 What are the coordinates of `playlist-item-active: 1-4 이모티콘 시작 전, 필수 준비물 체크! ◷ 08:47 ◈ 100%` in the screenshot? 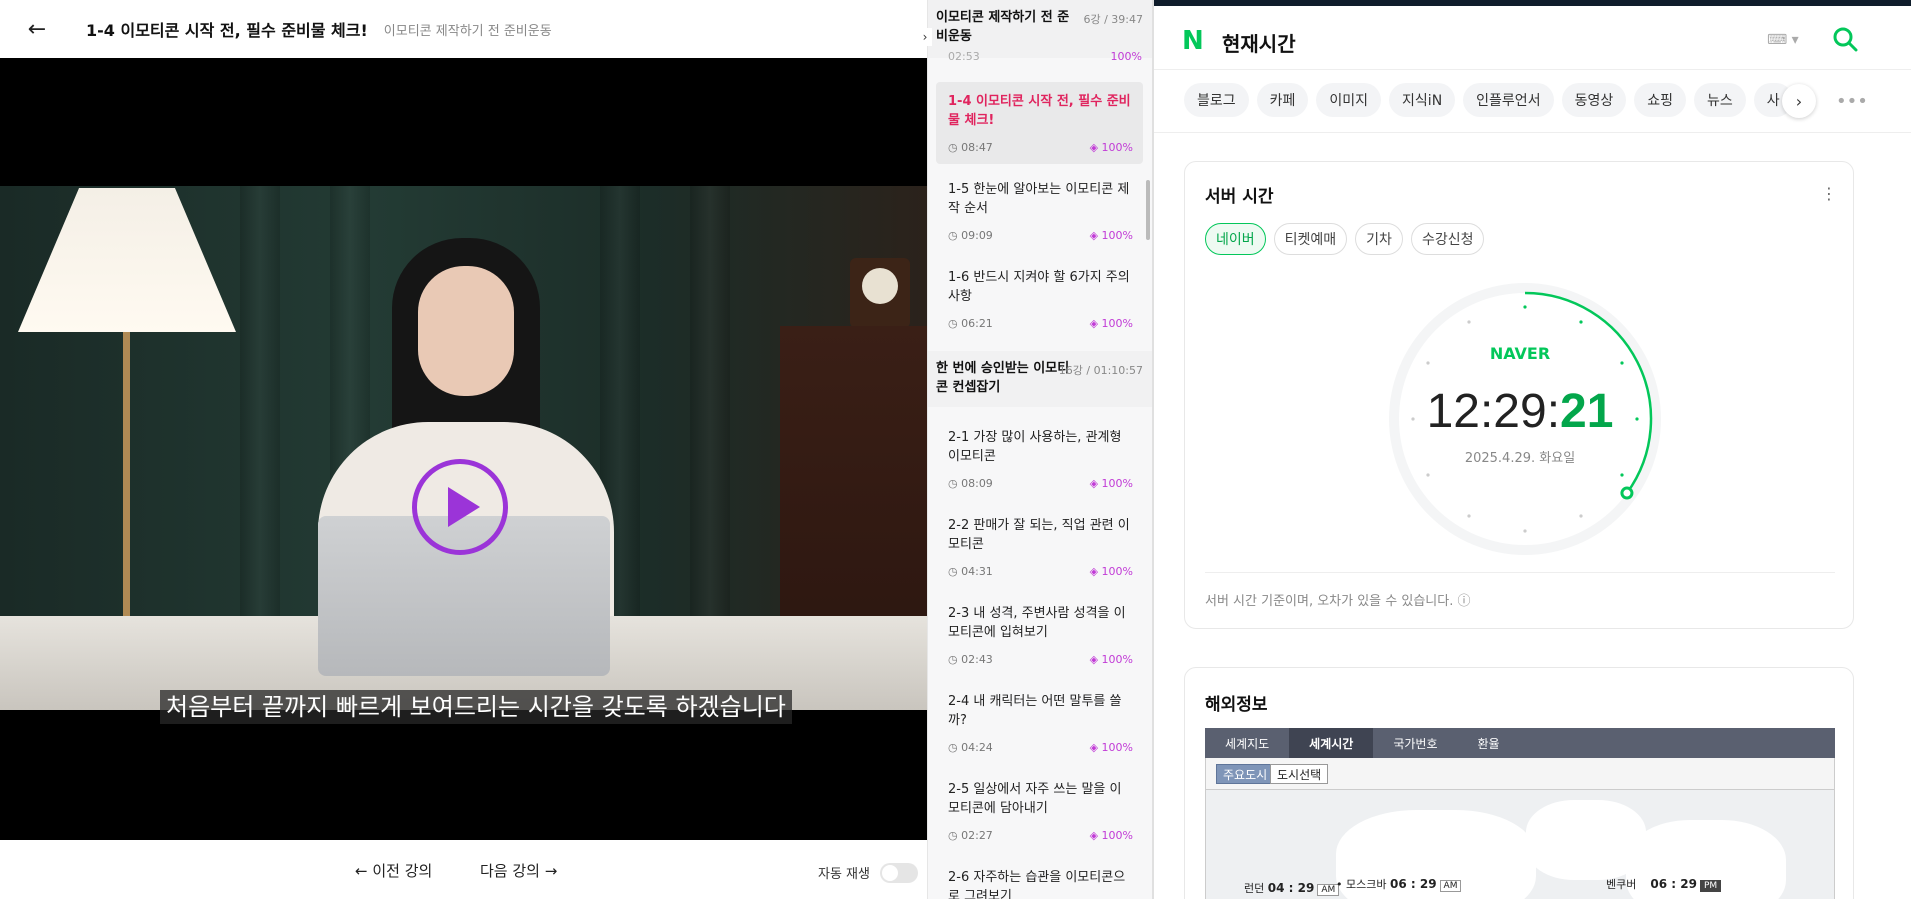 It's located at (1039, 123).